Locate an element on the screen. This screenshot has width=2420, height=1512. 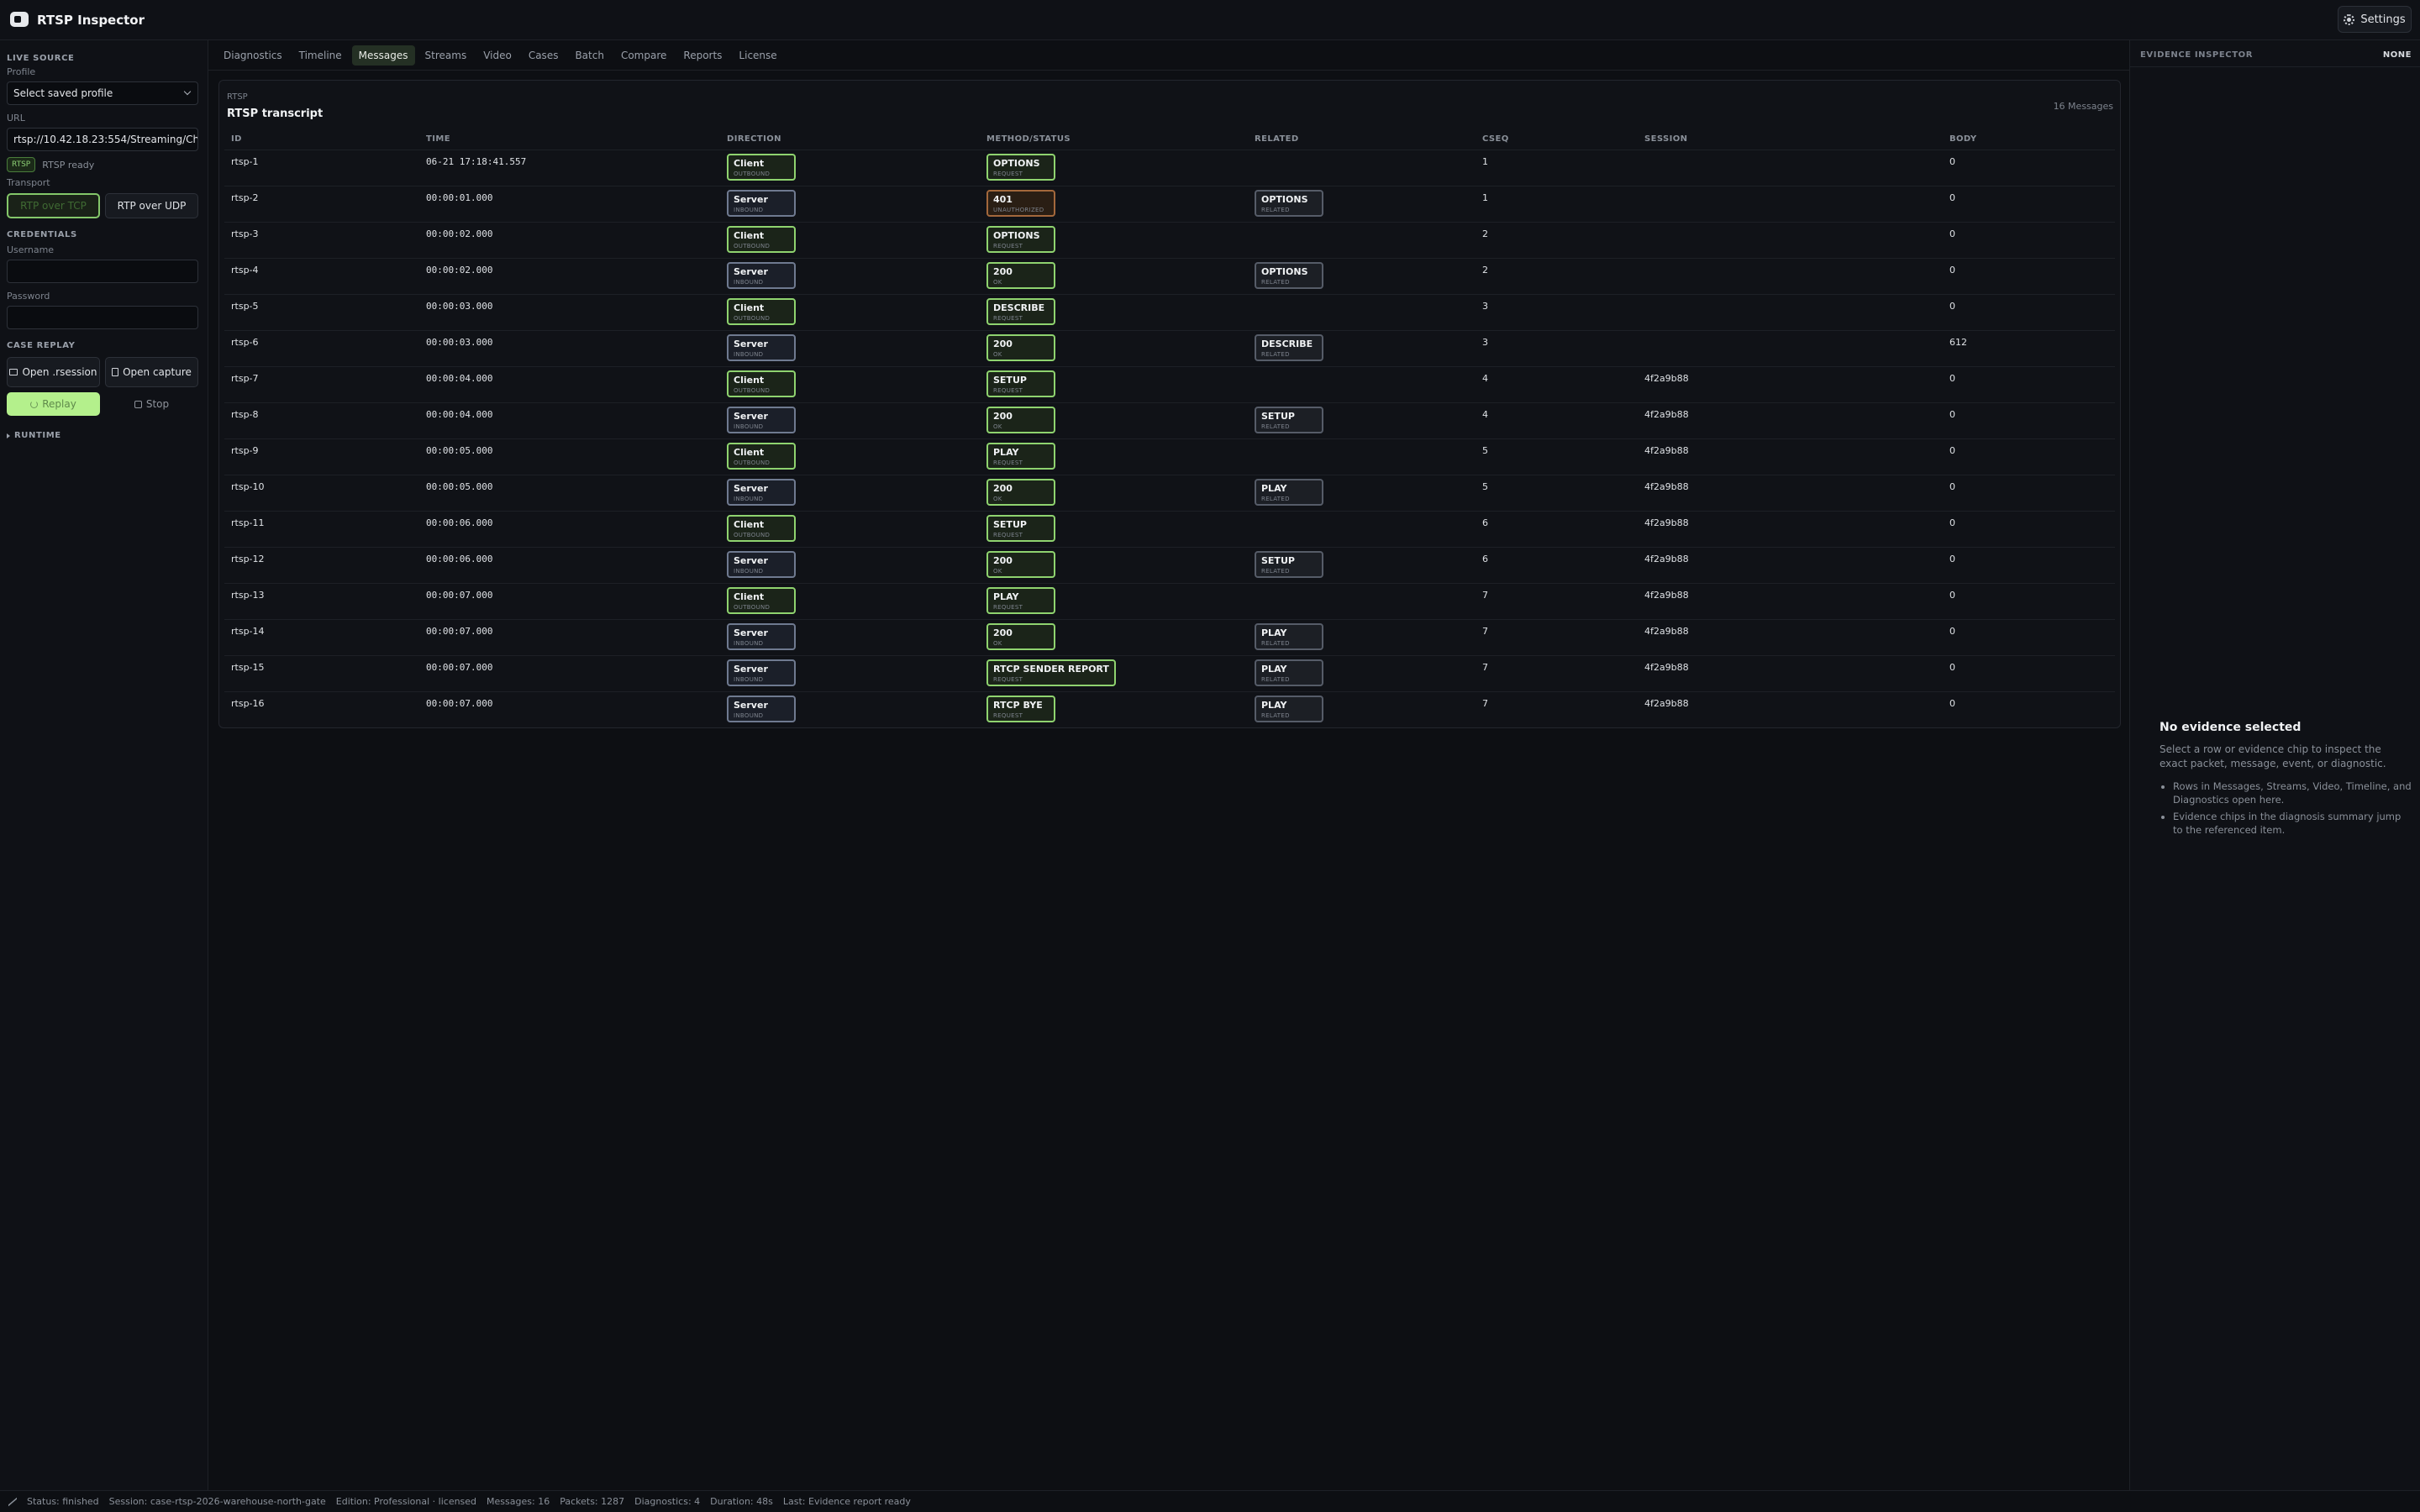
url-input: rtsp://10.42.18.23:554/Streaming/Cha is located at coordinates (102, 139).